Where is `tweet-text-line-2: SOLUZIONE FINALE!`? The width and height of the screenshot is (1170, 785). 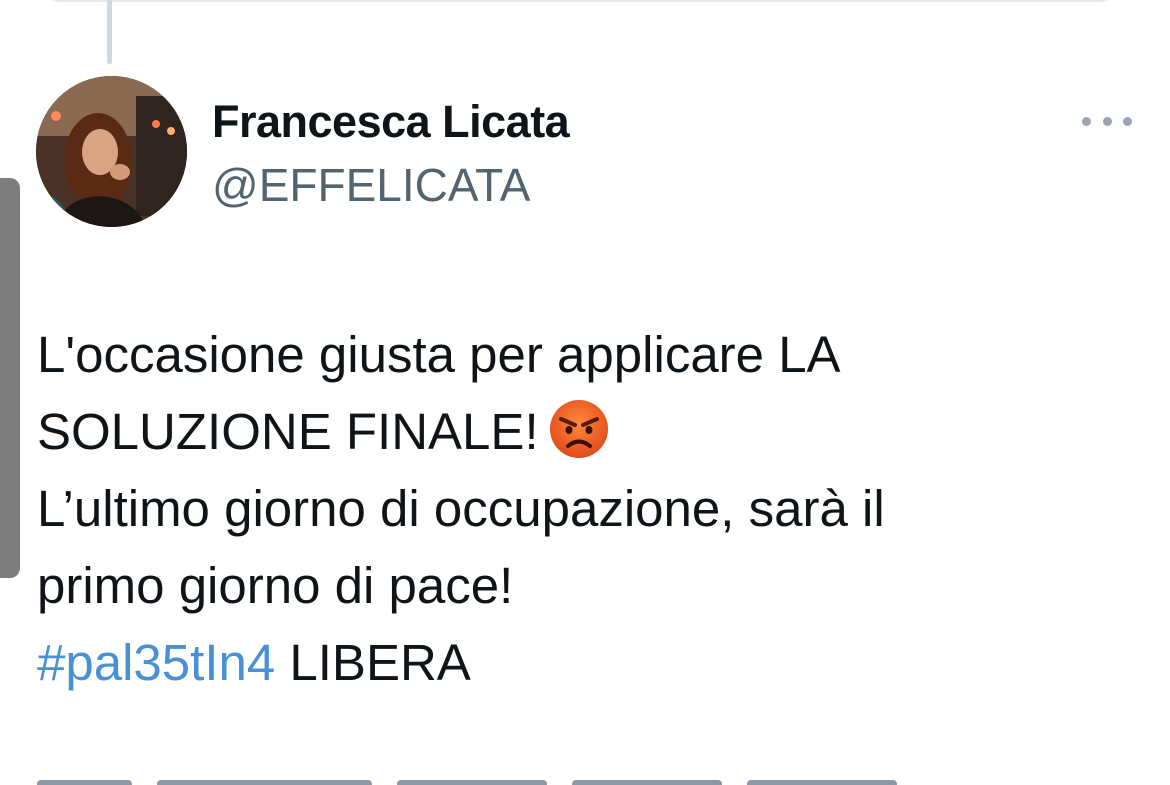
tweet-text-line-2: SOLUZIONE FINALE! is located at coordinates (288, 431).